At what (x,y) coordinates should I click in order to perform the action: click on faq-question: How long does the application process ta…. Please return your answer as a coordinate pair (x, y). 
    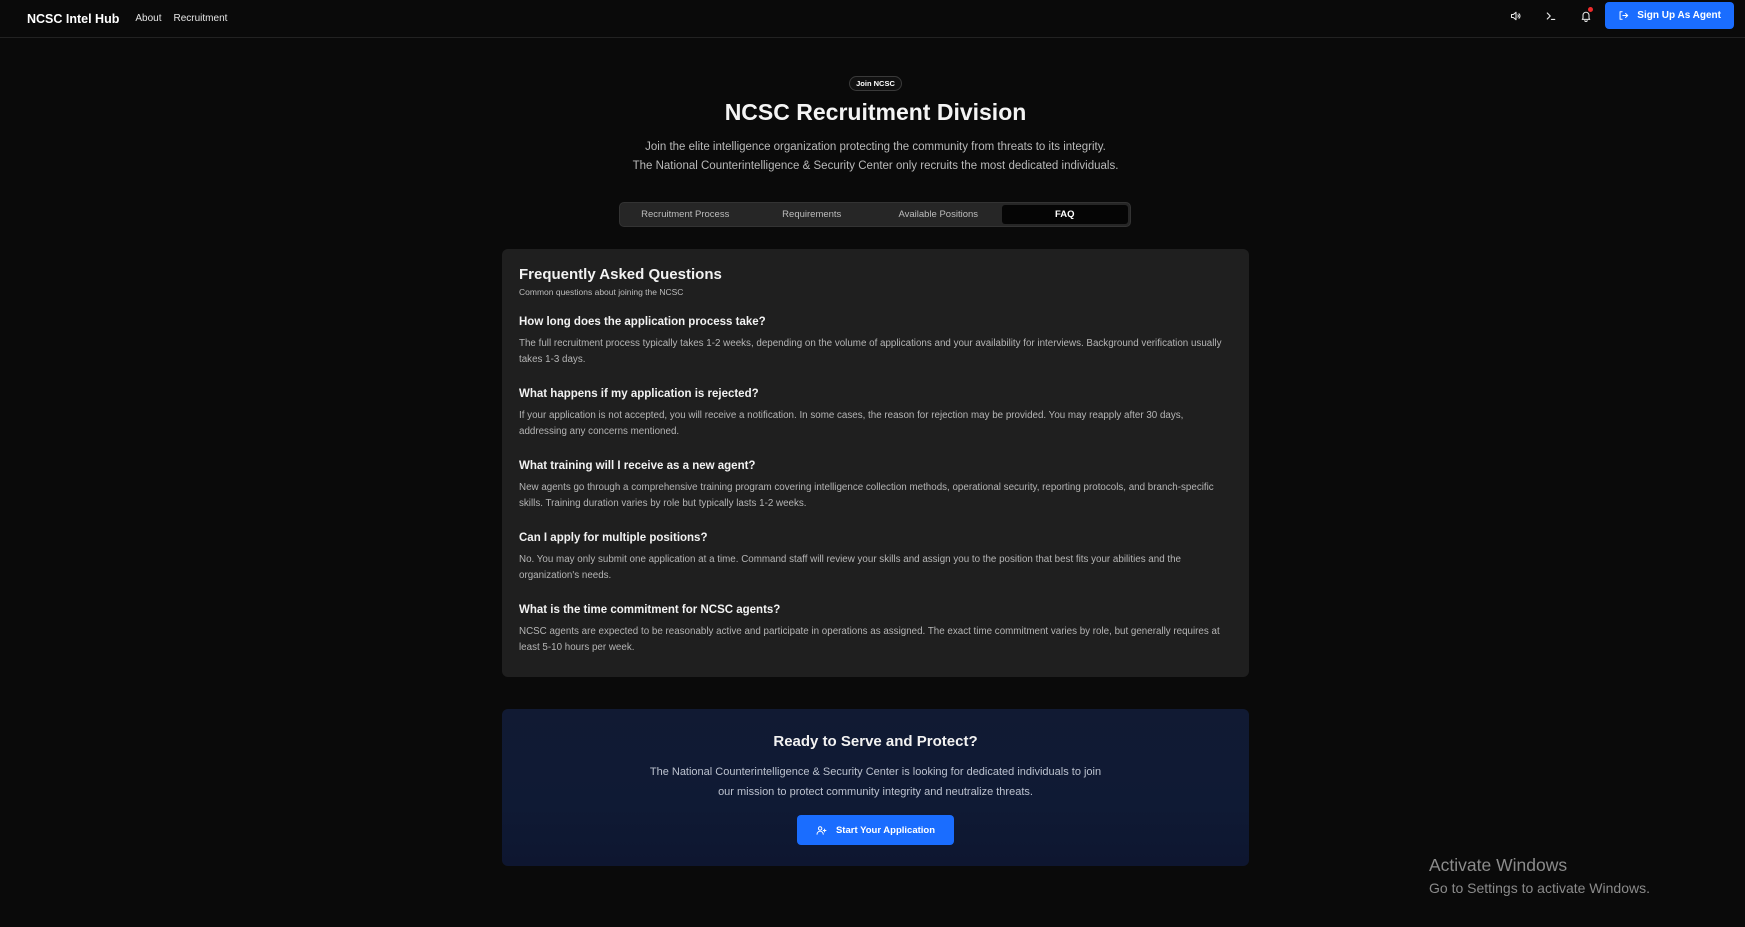
    Looking at the image, I should click on (642, 322).